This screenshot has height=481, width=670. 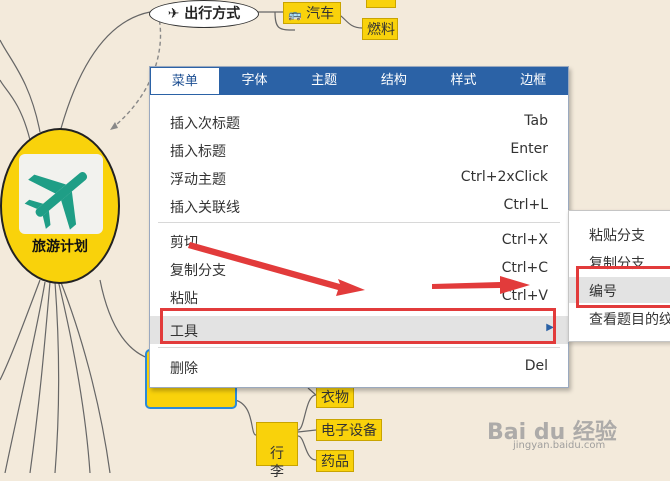 I want to click on menu-item-label: 插入关联线, so click(x=205, y=208).